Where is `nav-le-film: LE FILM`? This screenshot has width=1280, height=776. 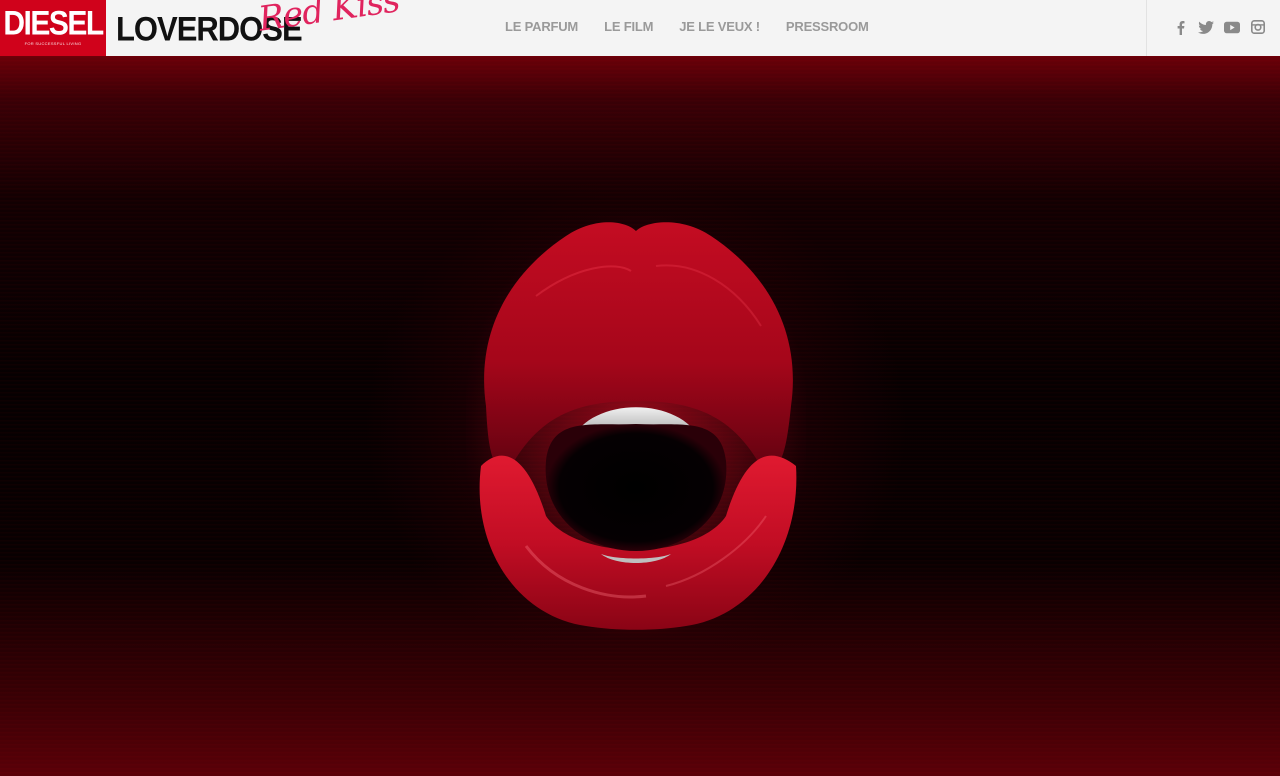 nav-le-film: LE FILM is located at coordinates (628, 26).